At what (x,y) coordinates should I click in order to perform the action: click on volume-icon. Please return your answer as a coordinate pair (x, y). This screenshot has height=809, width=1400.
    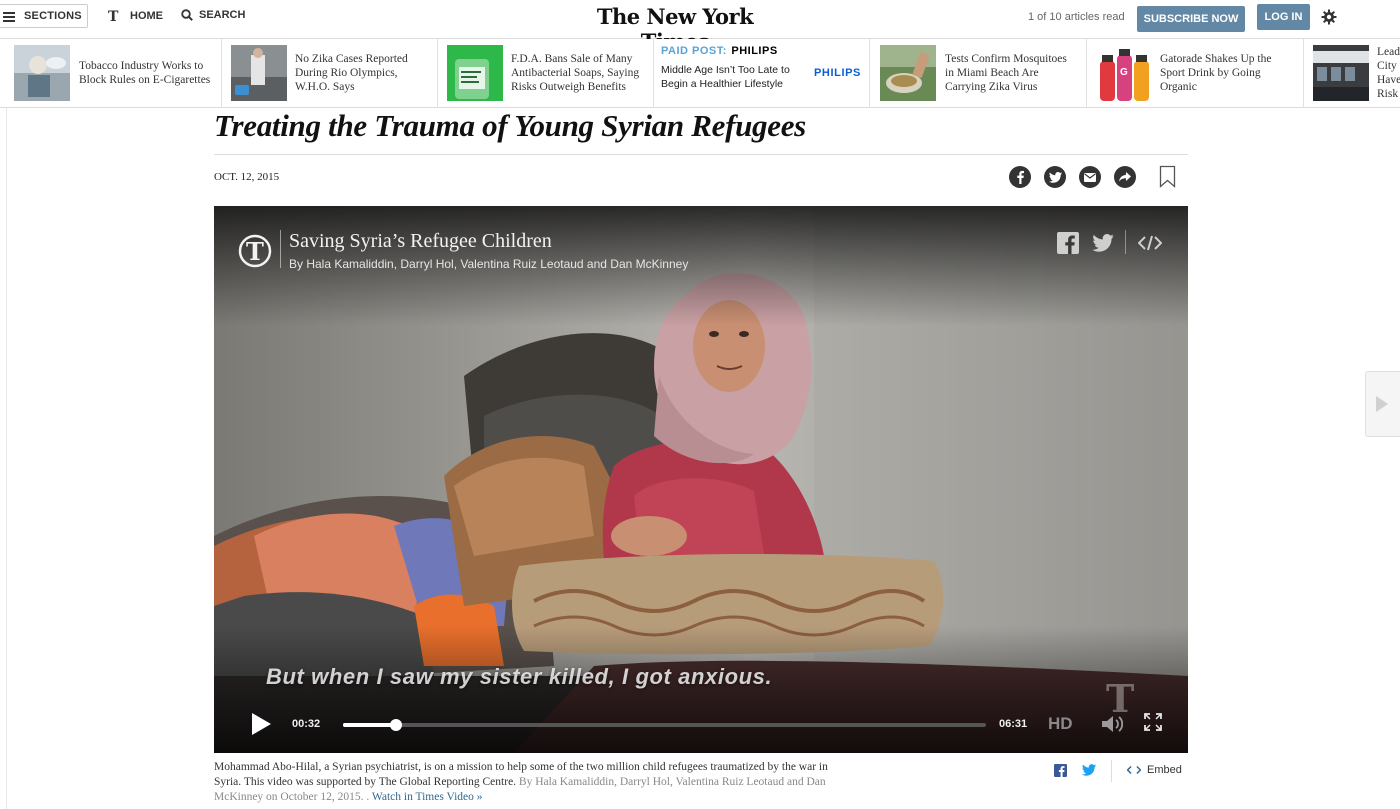
    Looking at the image, I should click on (1112, 724).